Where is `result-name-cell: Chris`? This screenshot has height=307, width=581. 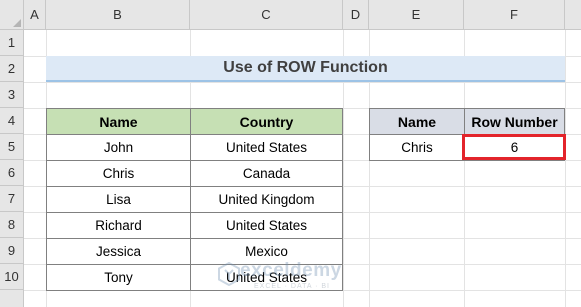
result-name-cell: Chris is located at coordinates (417, 147).